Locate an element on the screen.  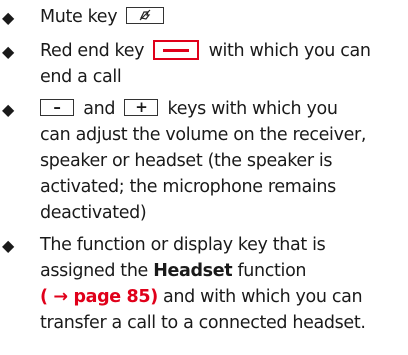
volume-line4: activated; the microphone remains is located at coordinates (188, 187).